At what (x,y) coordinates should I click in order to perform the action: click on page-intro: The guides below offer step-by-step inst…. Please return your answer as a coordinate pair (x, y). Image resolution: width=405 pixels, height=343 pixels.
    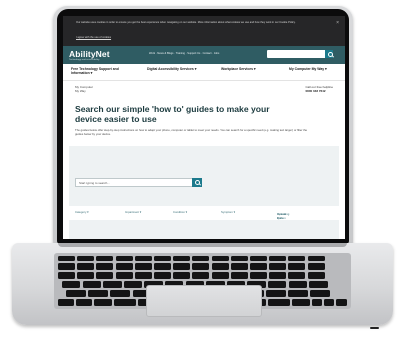
    Looking at the image, I should click on (191, 132).